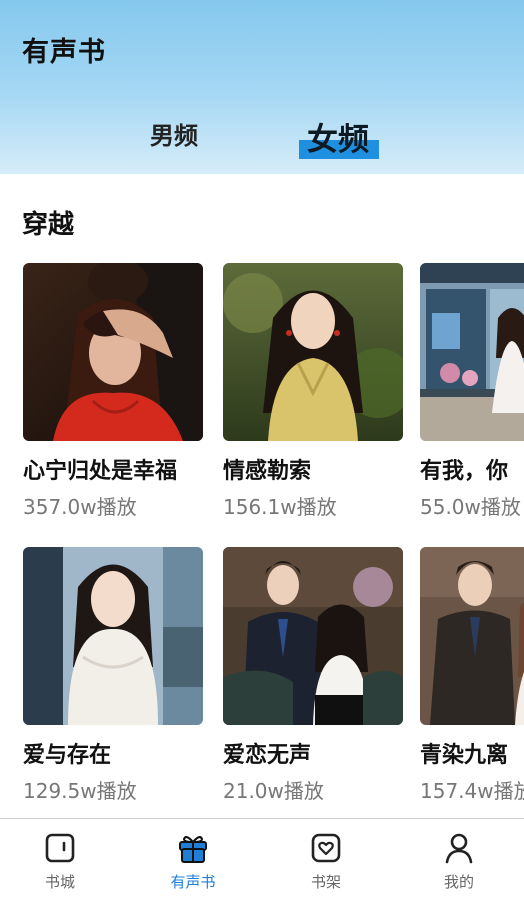 The width and height of the screenshot is (524, 902). I want to click on book-title: 心宁归处是幸福, so click(100, 471).